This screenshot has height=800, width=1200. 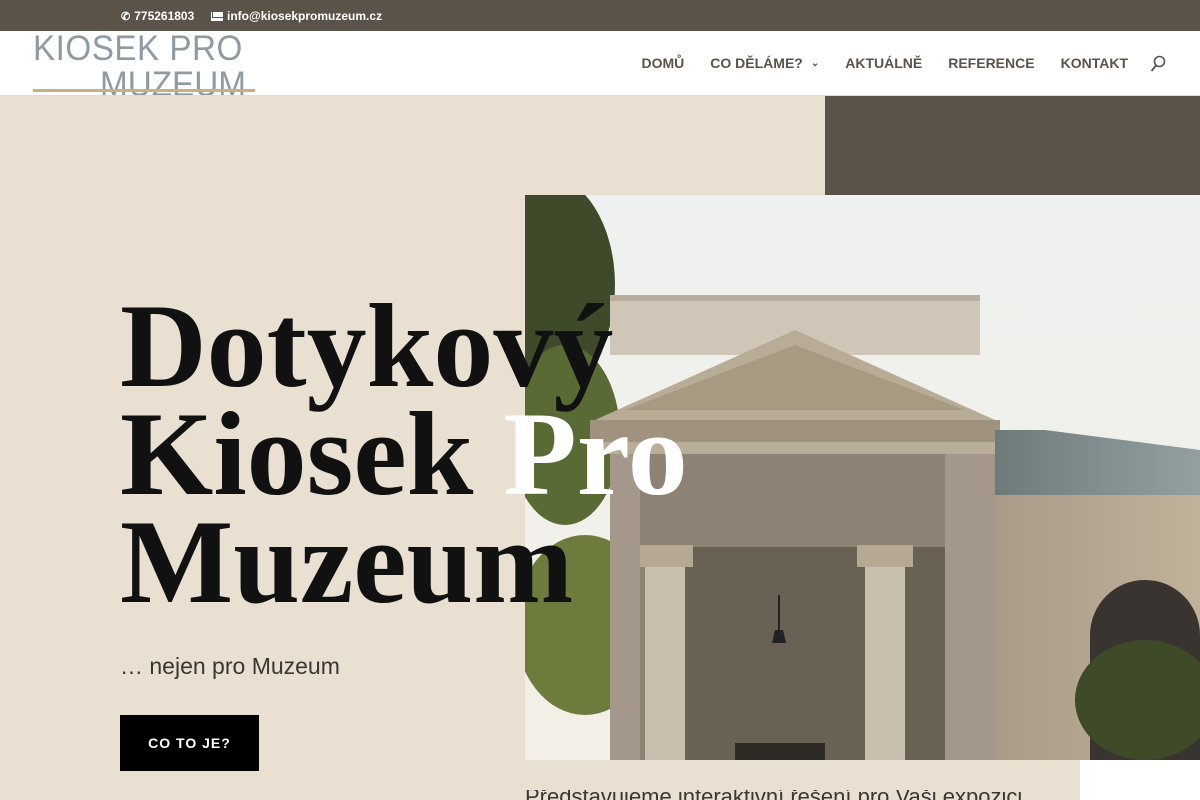 I want to click on nav-label: AKTUÁLNĚ, so click(x=884, y=63).